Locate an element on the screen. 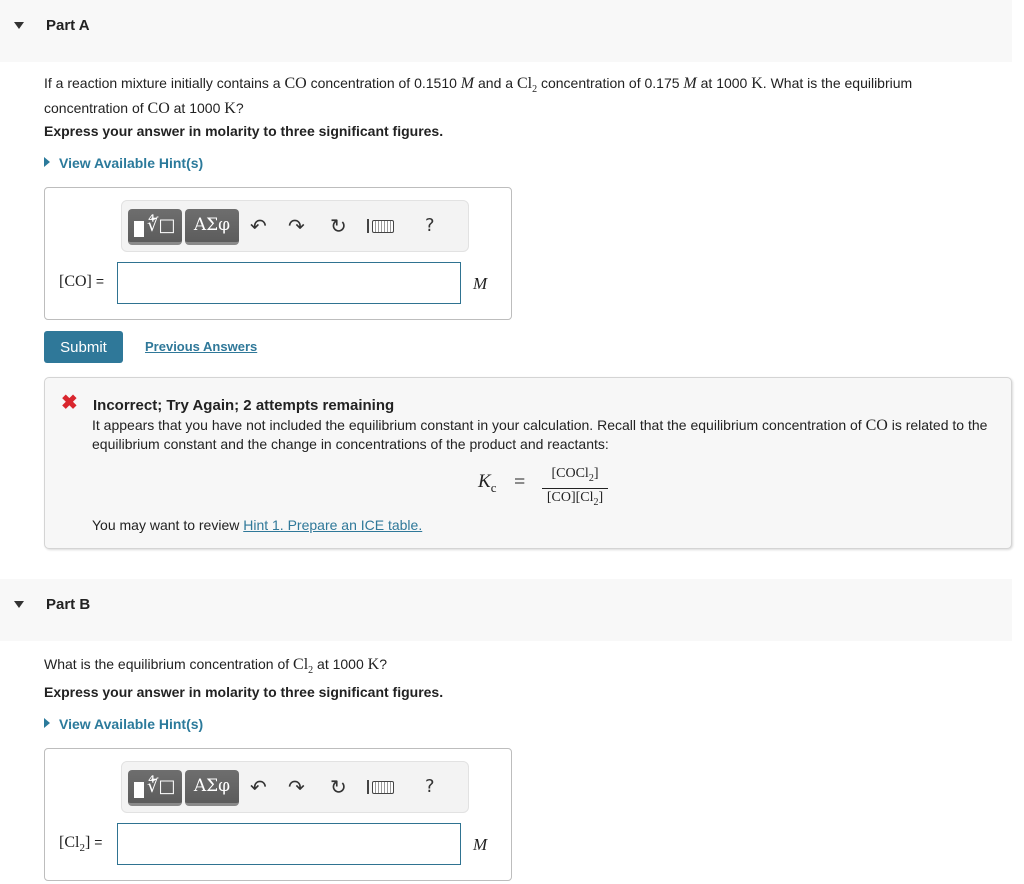 The height and width of the screenshot is (884, 1024). c-subscript: c is located at coordinates (493, 487).